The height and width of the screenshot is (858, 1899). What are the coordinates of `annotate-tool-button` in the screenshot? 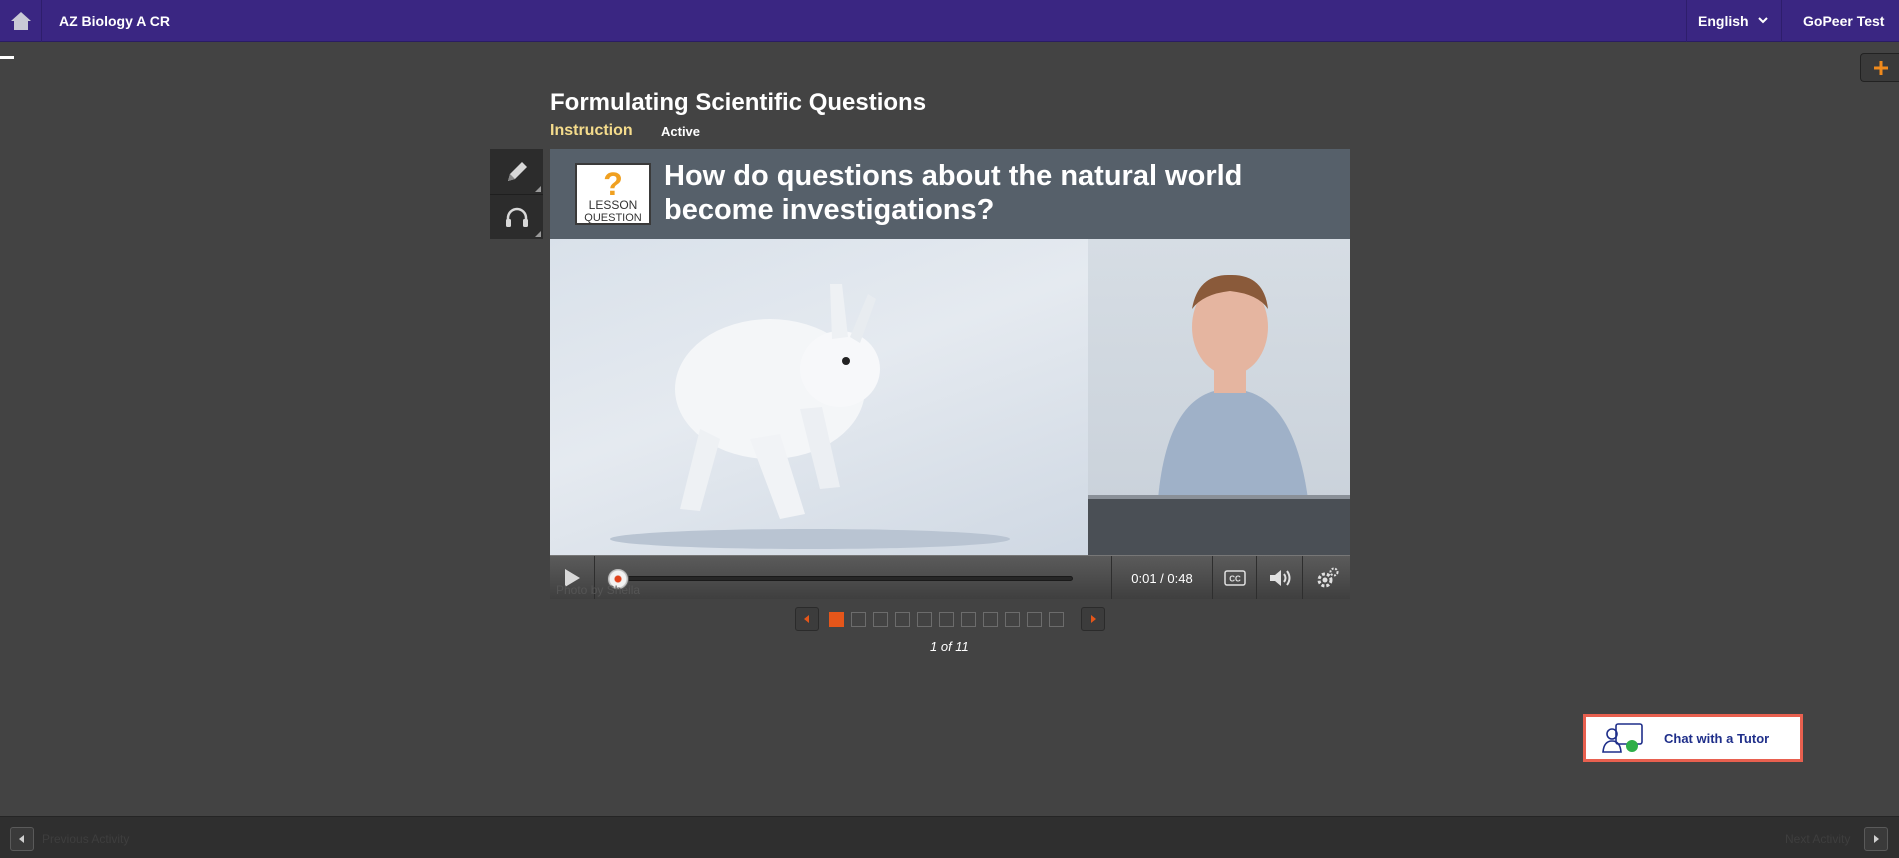 It's located at (516, 171).